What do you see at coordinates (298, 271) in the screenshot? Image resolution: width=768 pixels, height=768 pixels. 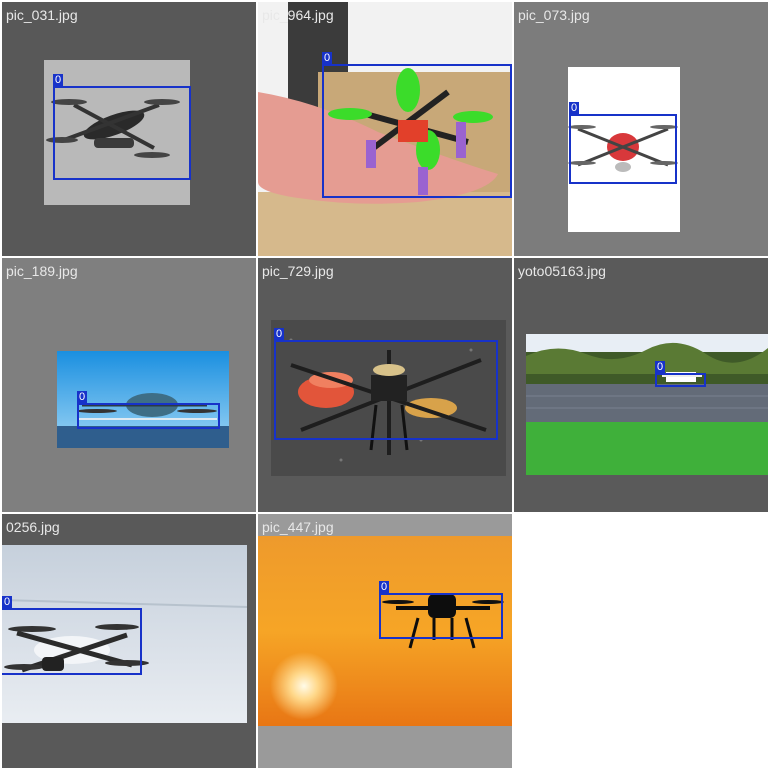 I see `filename-label: pic_729.jpg` at bounding box center [298, 271].